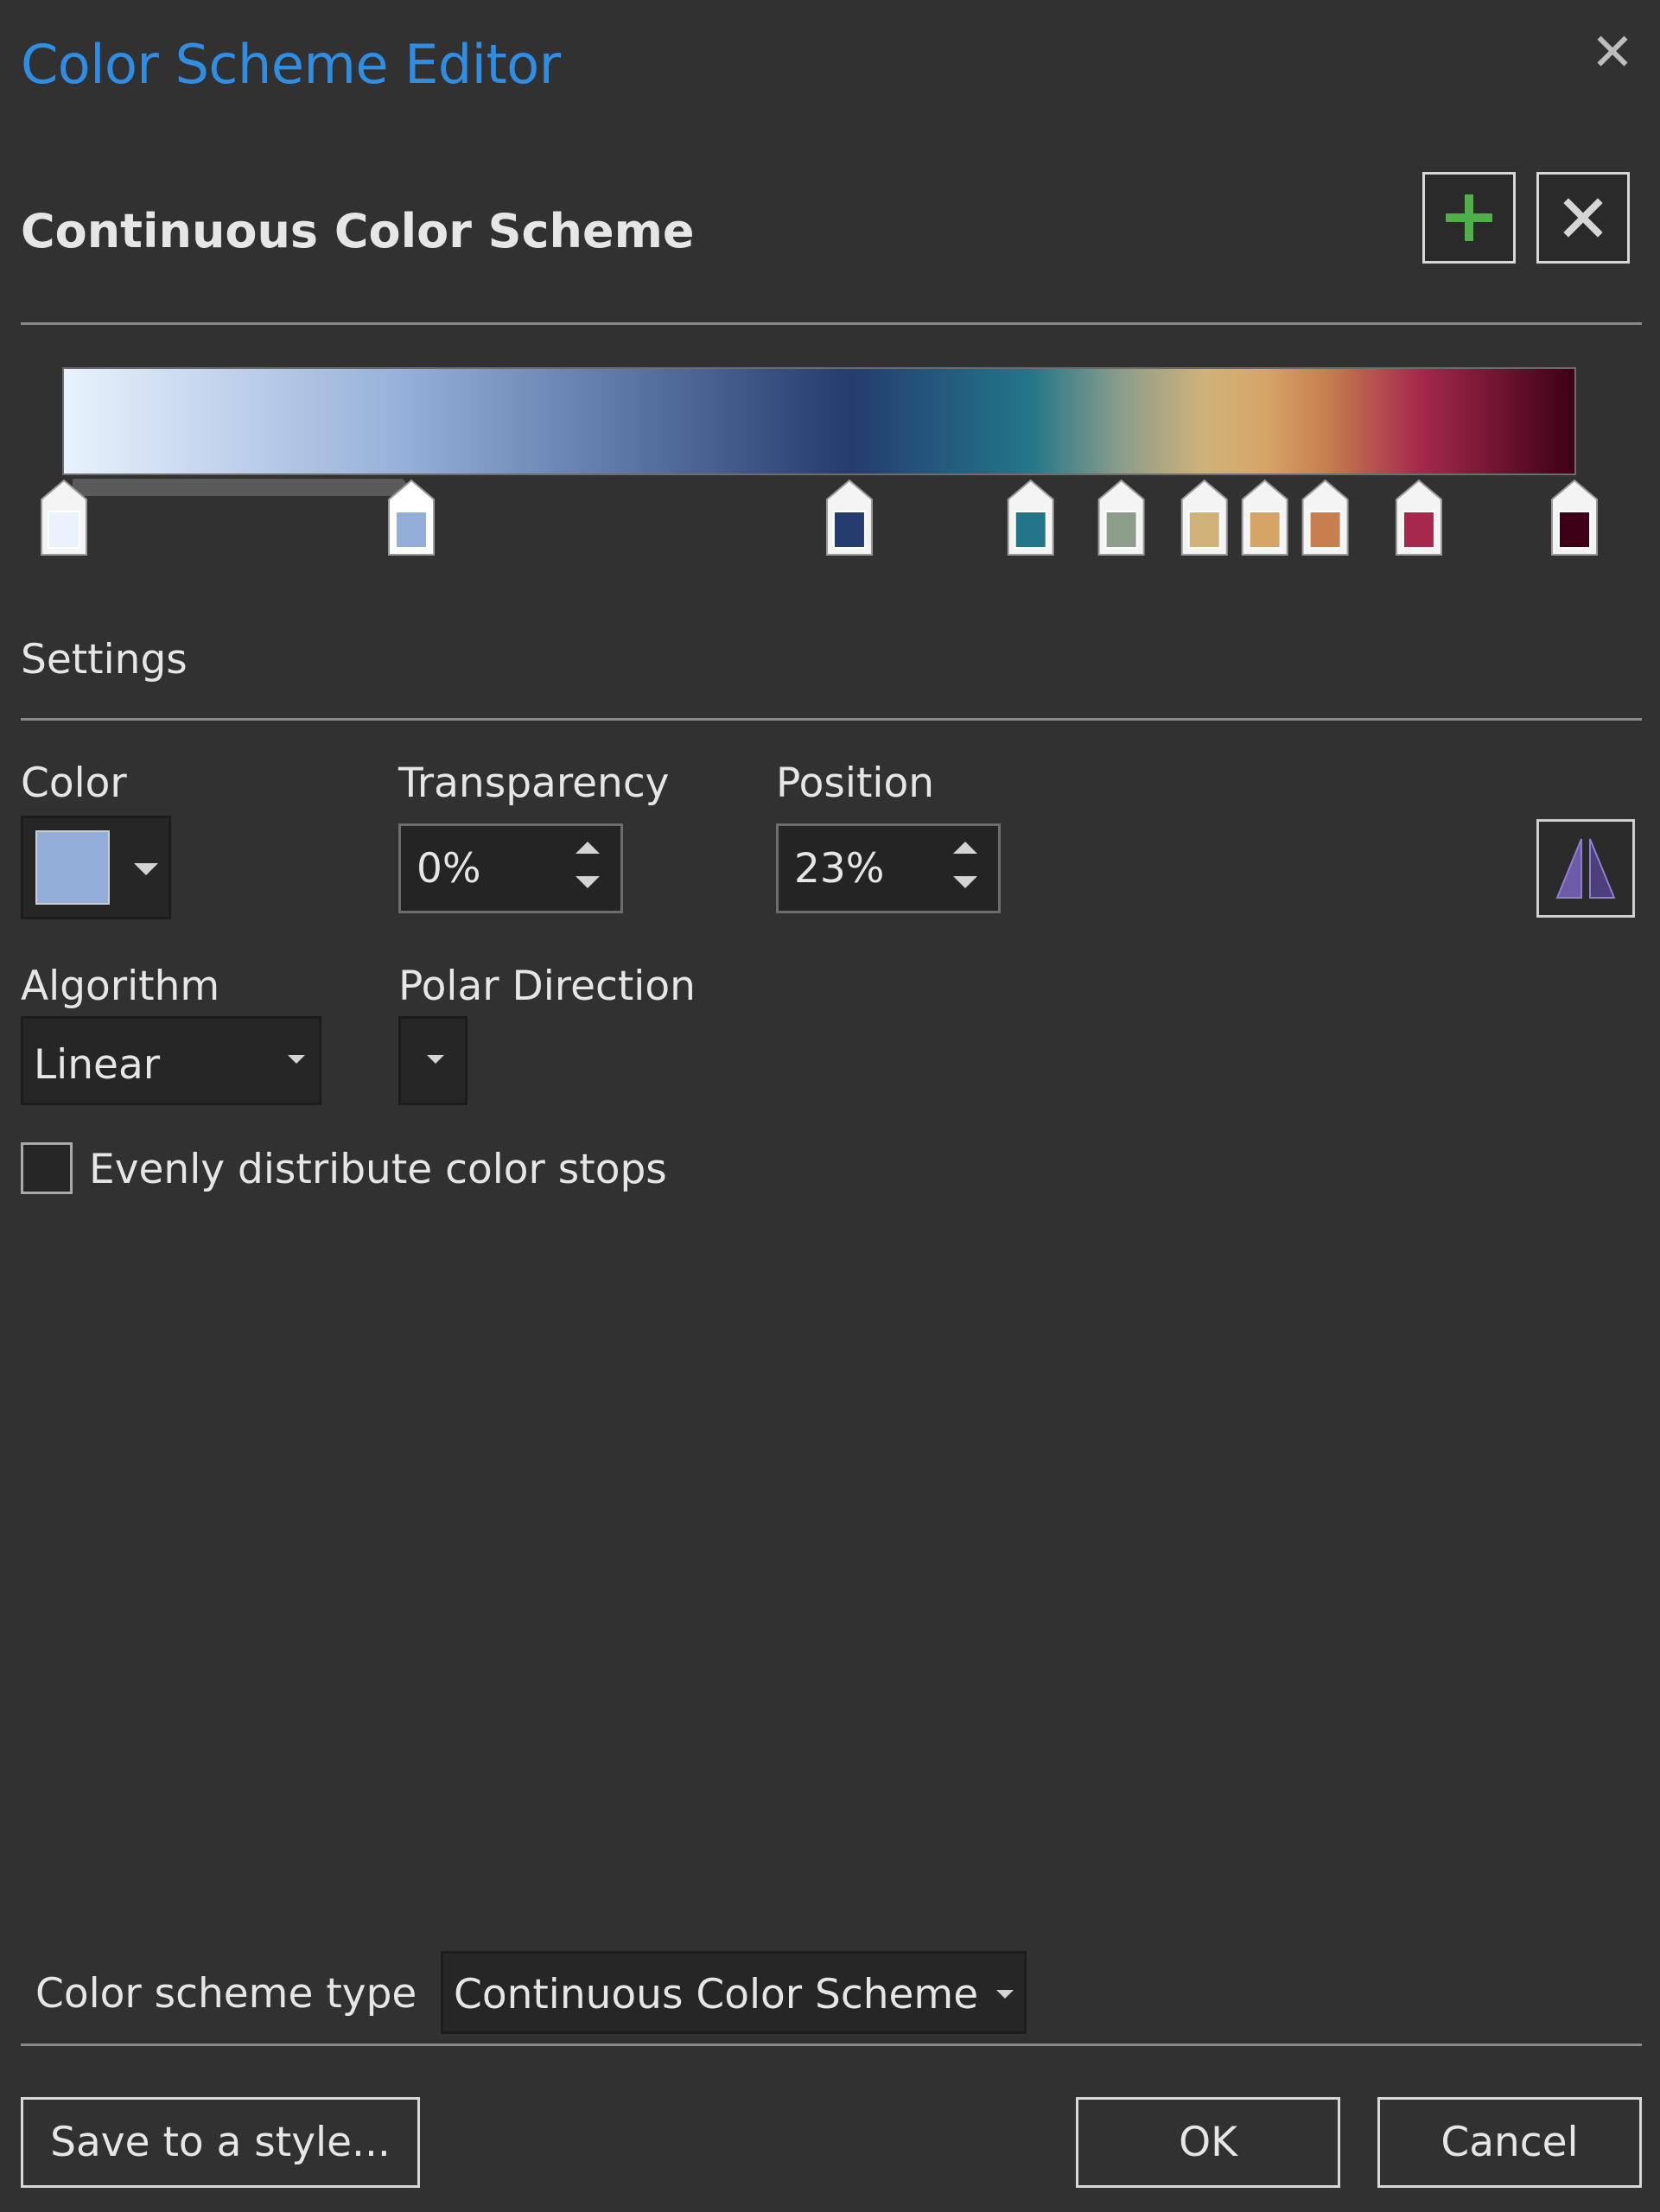  I want to click on color-scheme-type-value: Continuous Color Scheme, so click(716, 1994).